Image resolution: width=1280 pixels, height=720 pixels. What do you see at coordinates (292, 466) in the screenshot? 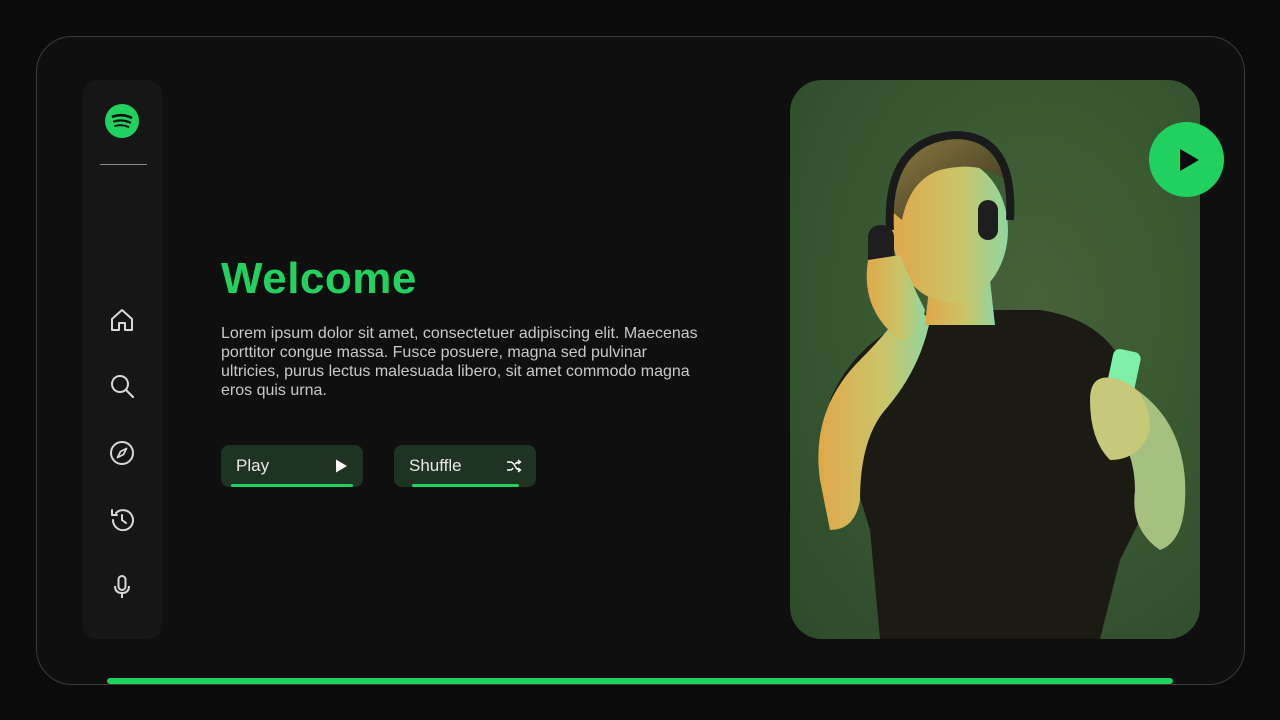
I see `play-button: Play` at bounding box center [292, 466].